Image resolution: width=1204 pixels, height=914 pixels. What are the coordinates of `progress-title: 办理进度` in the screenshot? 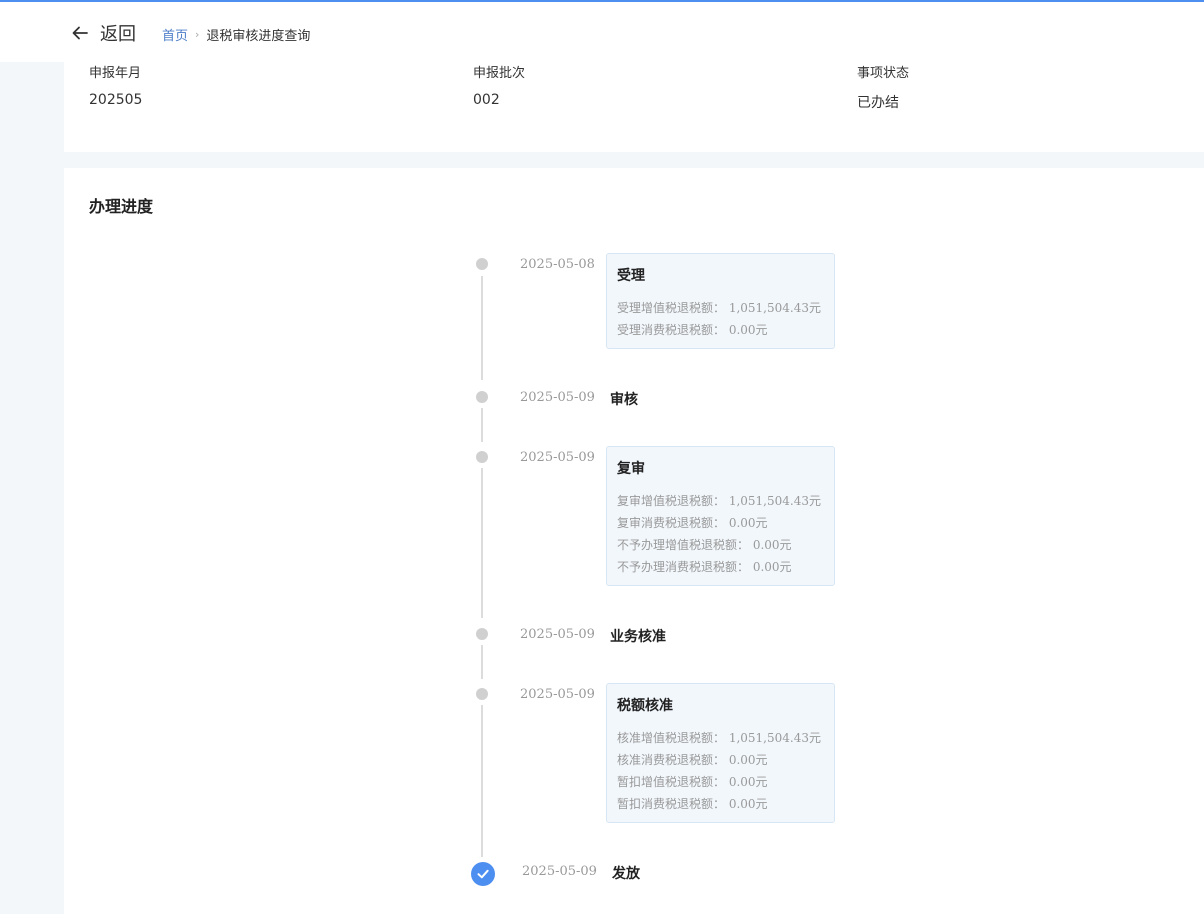 It's located at (121, 206).